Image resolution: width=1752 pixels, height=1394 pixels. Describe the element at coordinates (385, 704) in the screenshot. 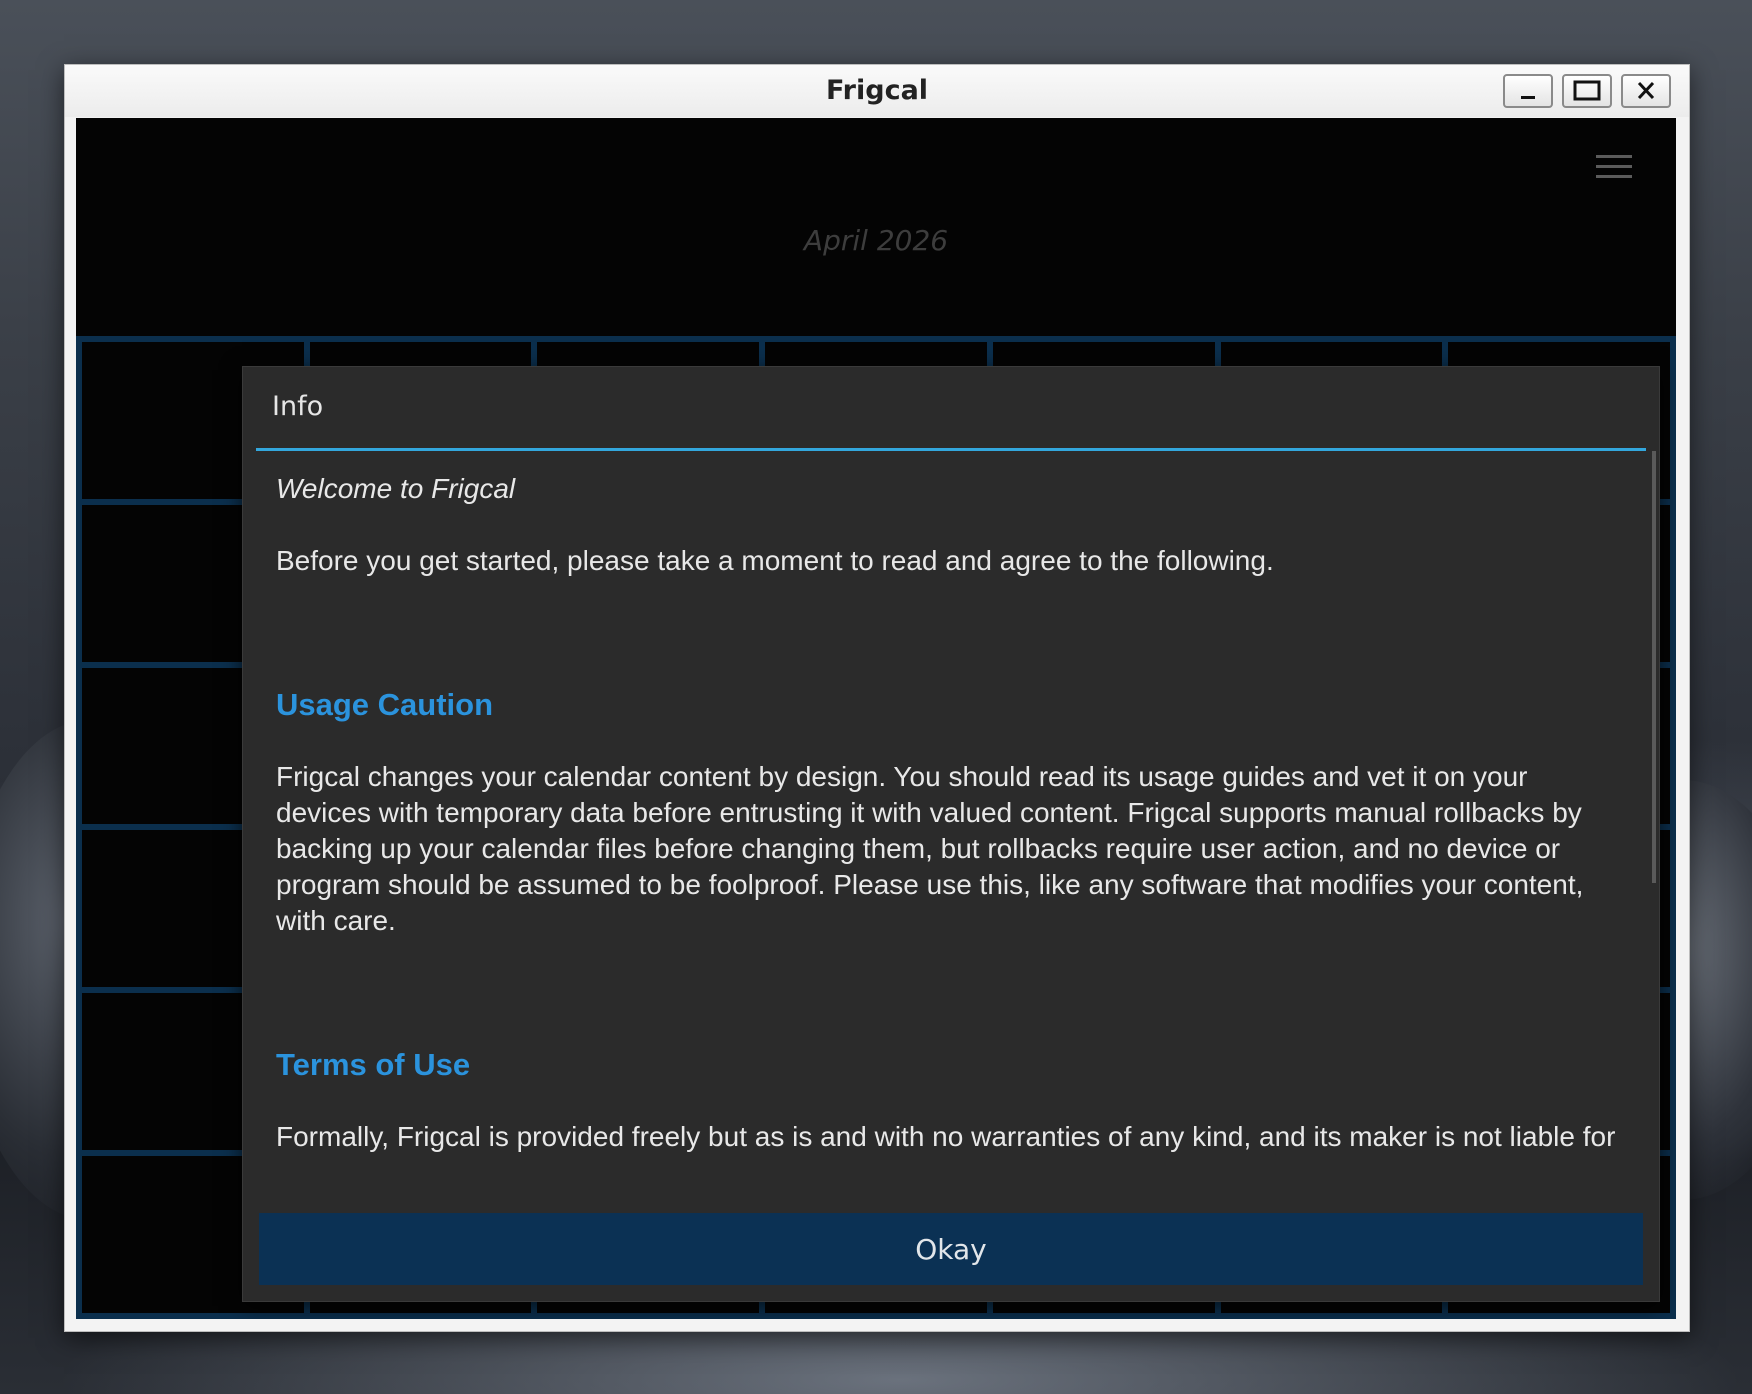

I see `usage-caution-heading: Usage Caution` at that location.